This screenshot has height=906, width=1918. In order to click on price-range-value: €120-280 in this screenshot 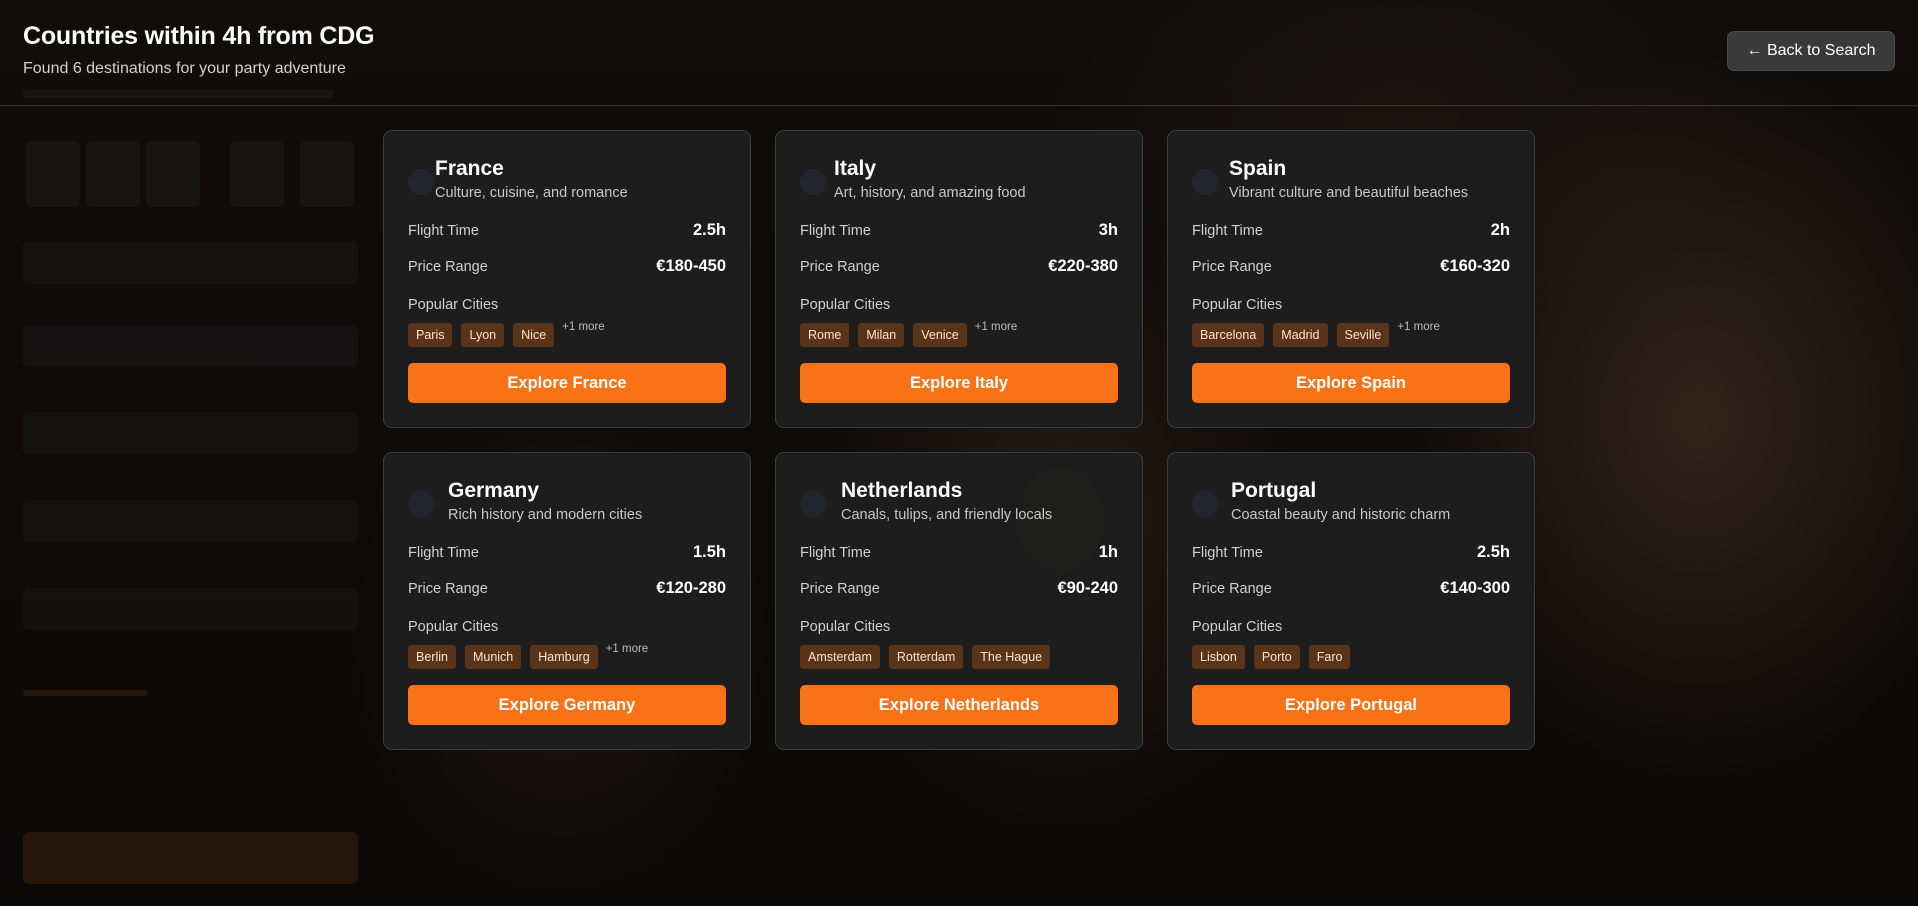, I will do `click(691, 588)`.